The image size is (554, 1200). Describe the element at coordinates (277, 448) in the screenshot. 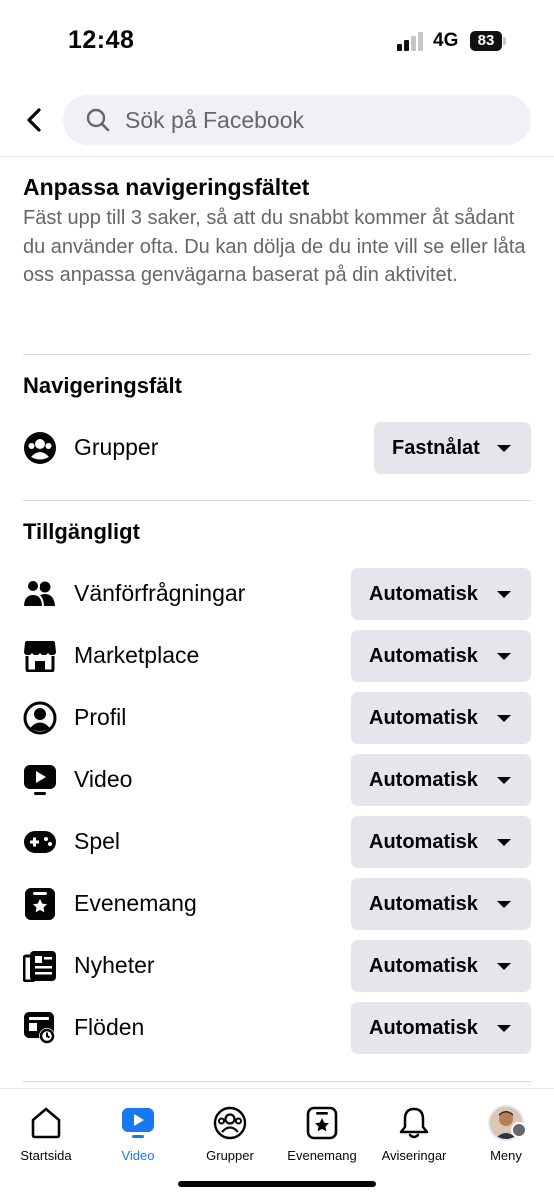

I see `nav-item-grupper: Grupper Fastnålat` at that location.